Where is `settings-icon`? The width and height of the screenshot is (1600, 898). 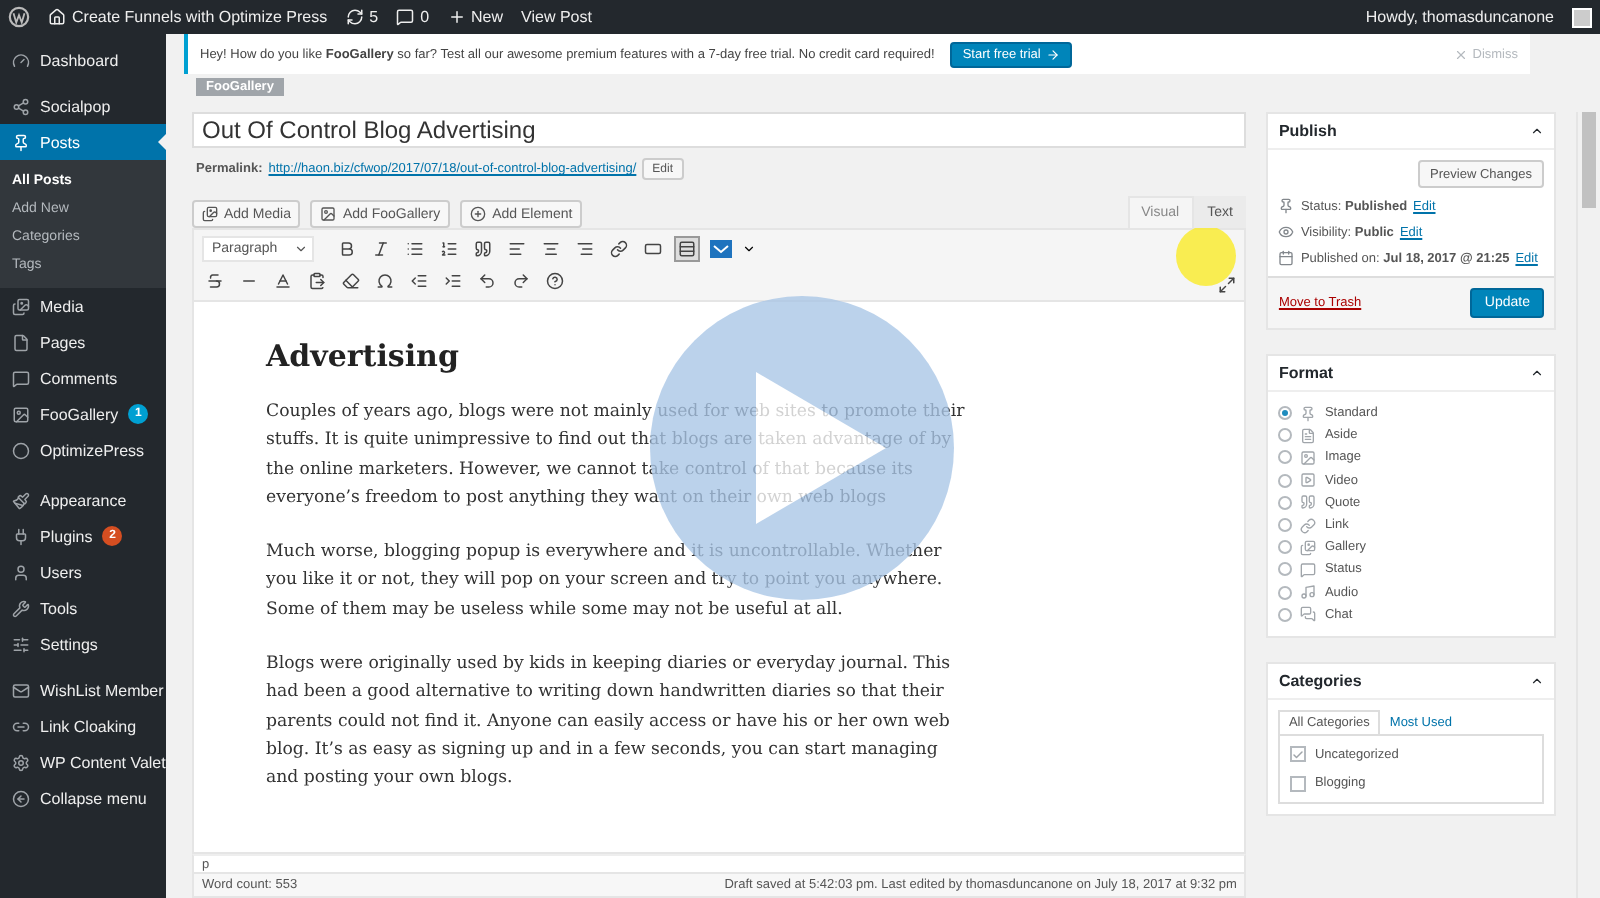 settings-icon is located at coordinates (21, 762).